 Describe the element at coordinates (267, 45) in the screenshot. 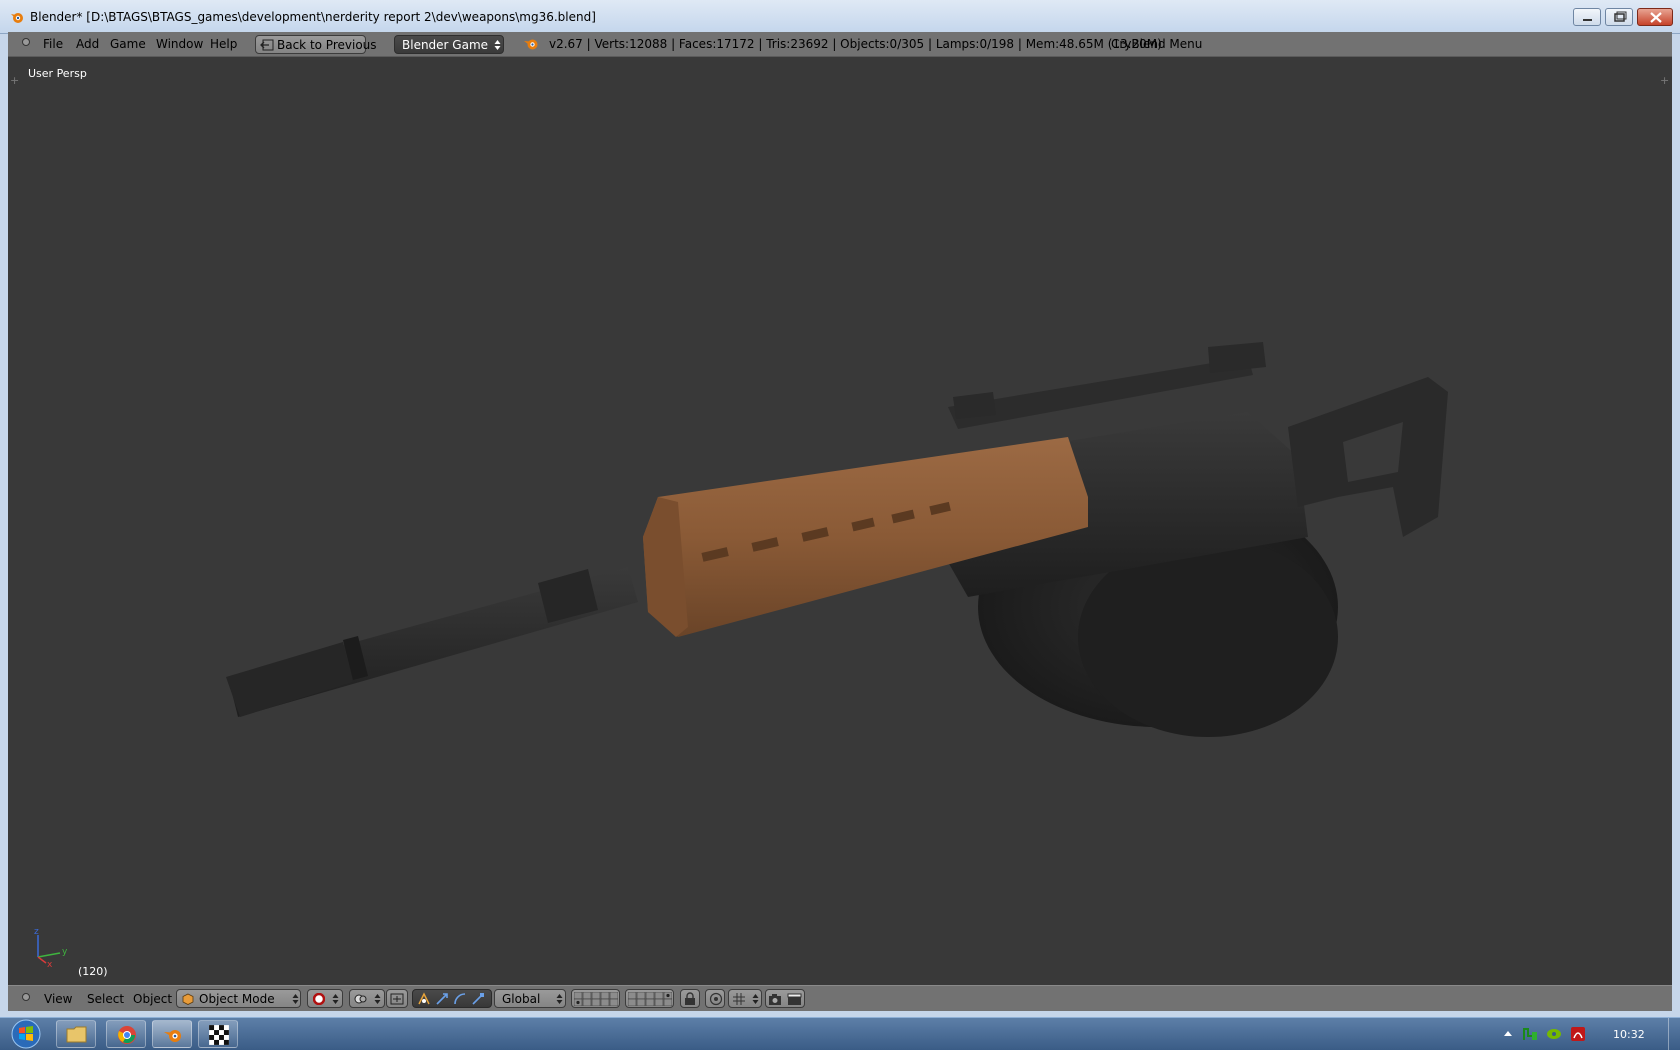

I see `back-arrow-icon` at that location.